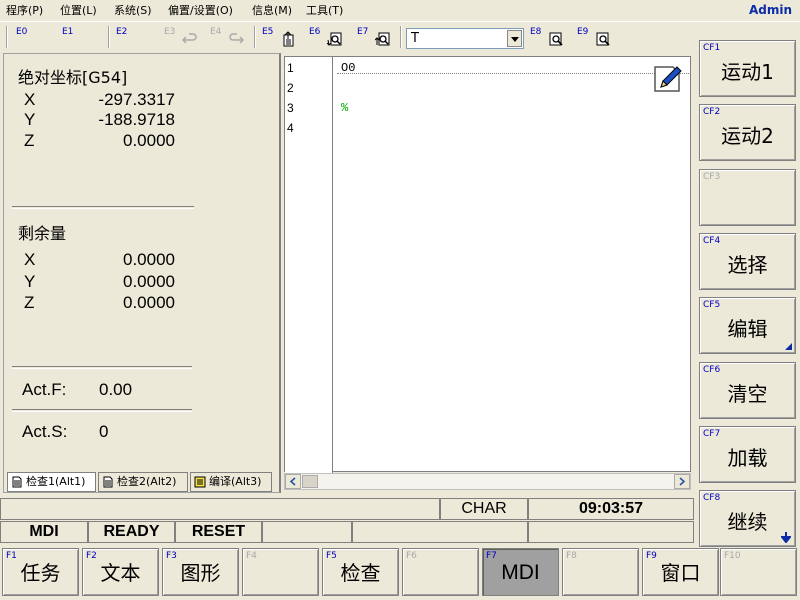 The width and height of the screenshot is (800, 600). What do you see at coordinates (30, 119) in the screenshot?
I see `absolute-axis-label: Y` at bounding box center [30, 119].